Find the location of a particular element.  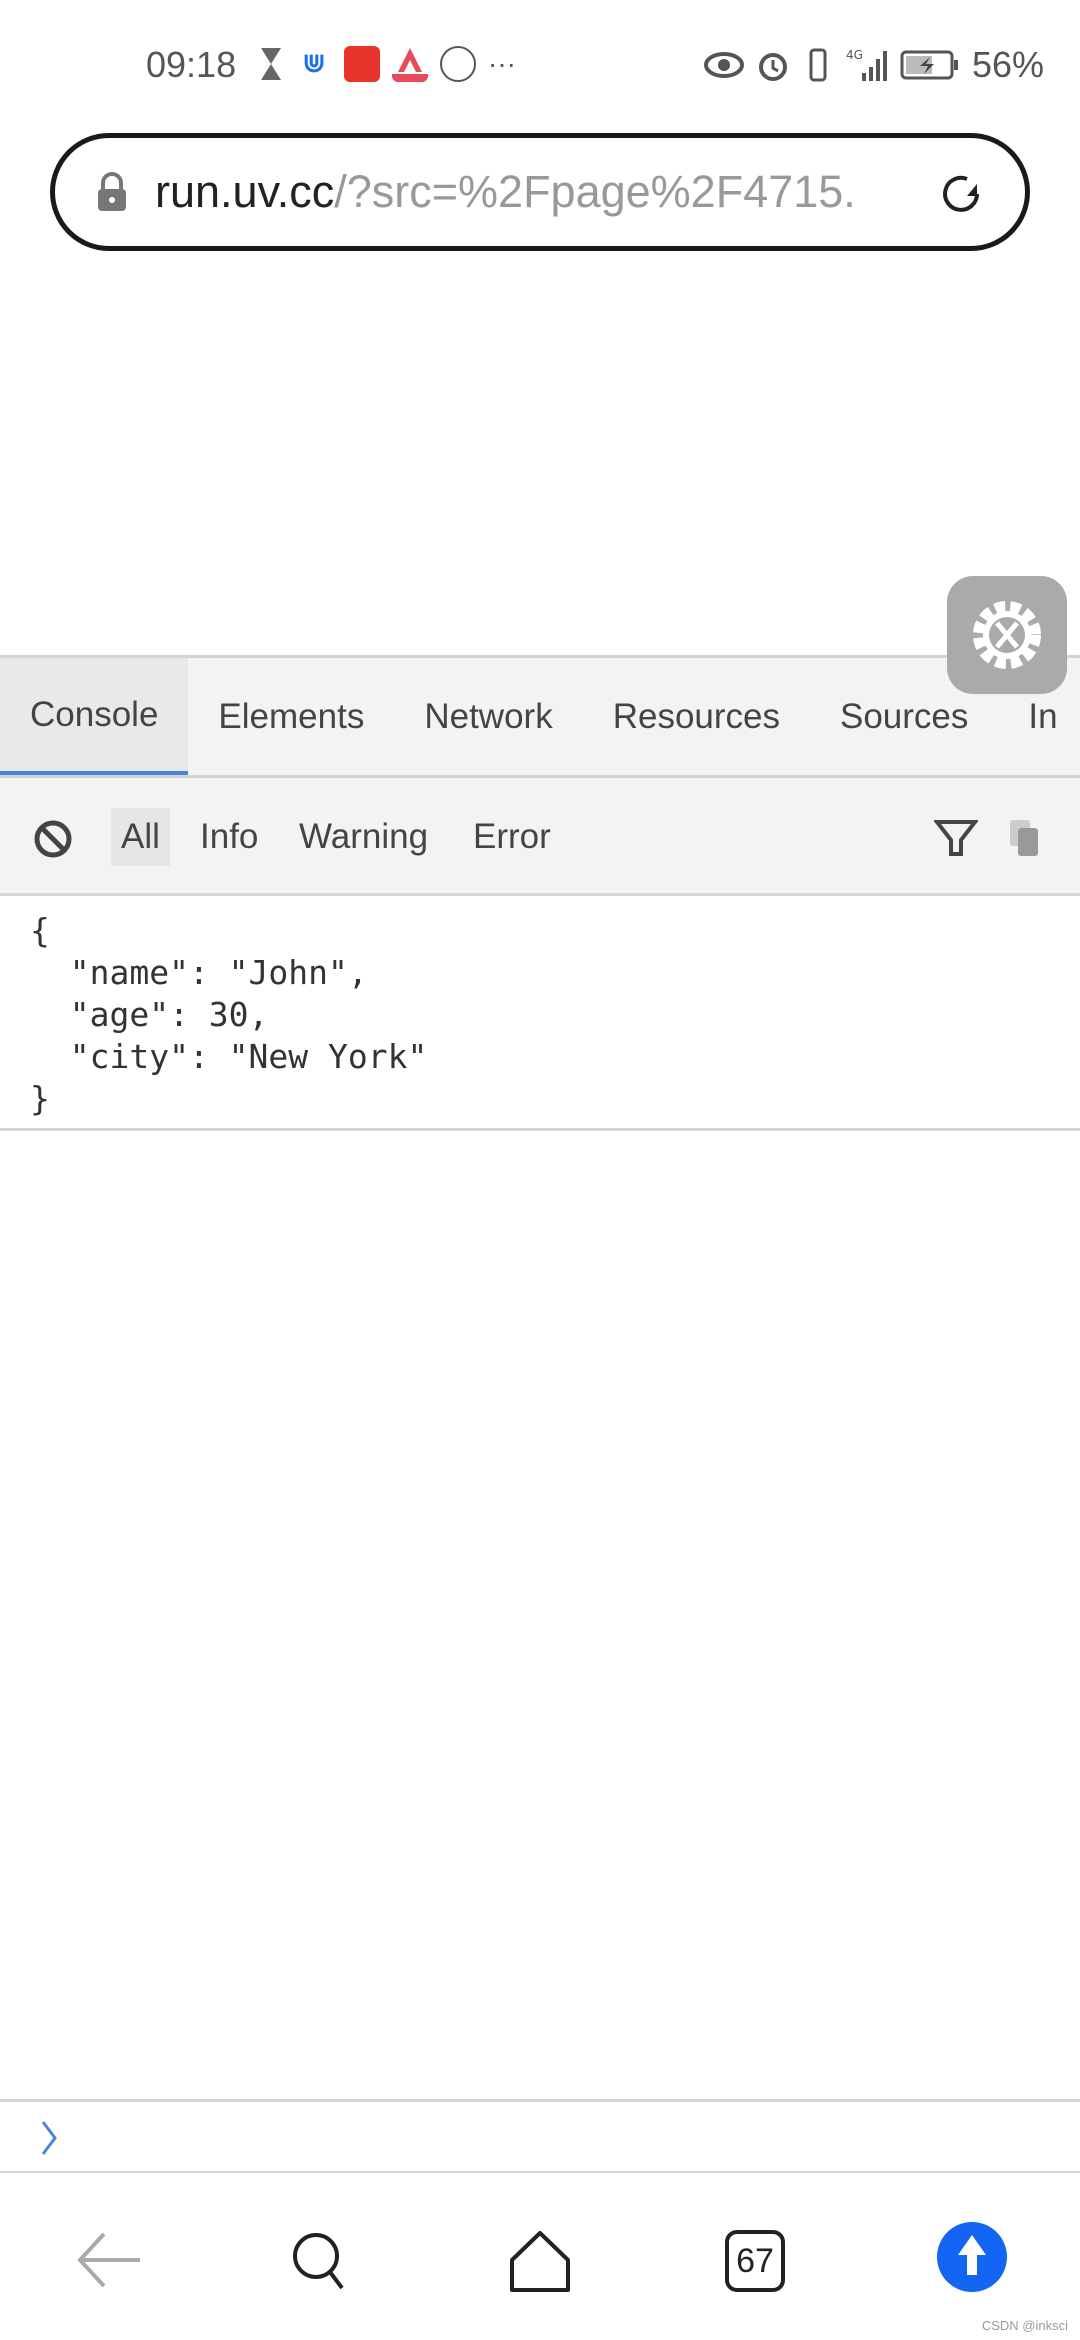

console-filter-bar: All Info Warning Error is located at coordinates (540, 837).